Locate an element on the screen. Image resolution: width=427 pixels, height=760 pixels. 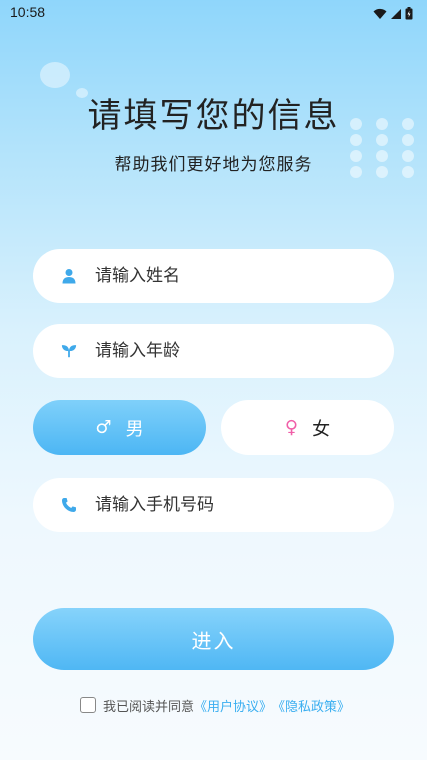
name-field is located at coordinates (213, 276).